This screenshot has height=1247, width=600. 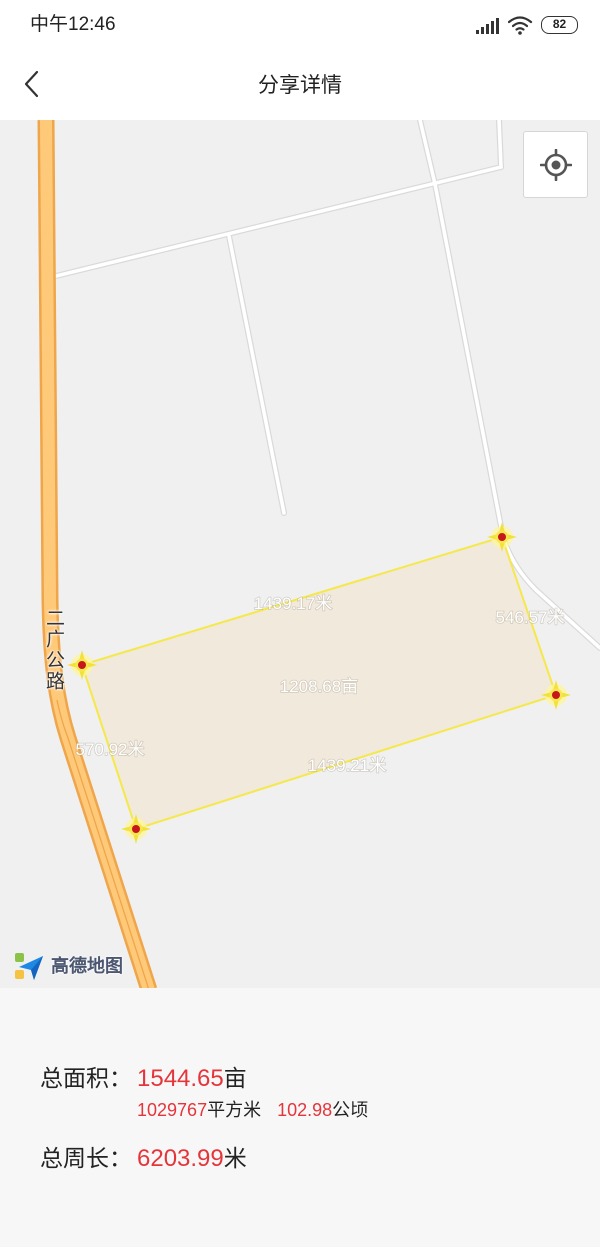 I want to click on total-perimeter-label: 总周长：, so click(x=86, y=1158).